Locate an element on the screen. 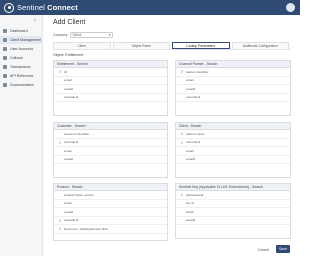  field-option-label: serial is located at coordinates (190, 211).